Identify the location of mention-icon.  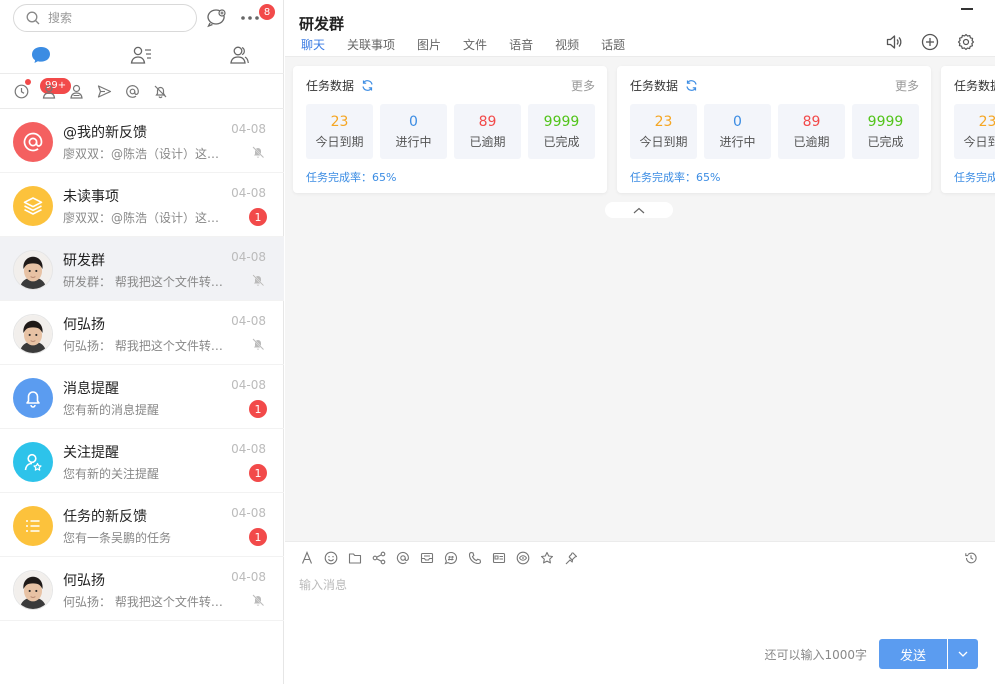
(403, 558).